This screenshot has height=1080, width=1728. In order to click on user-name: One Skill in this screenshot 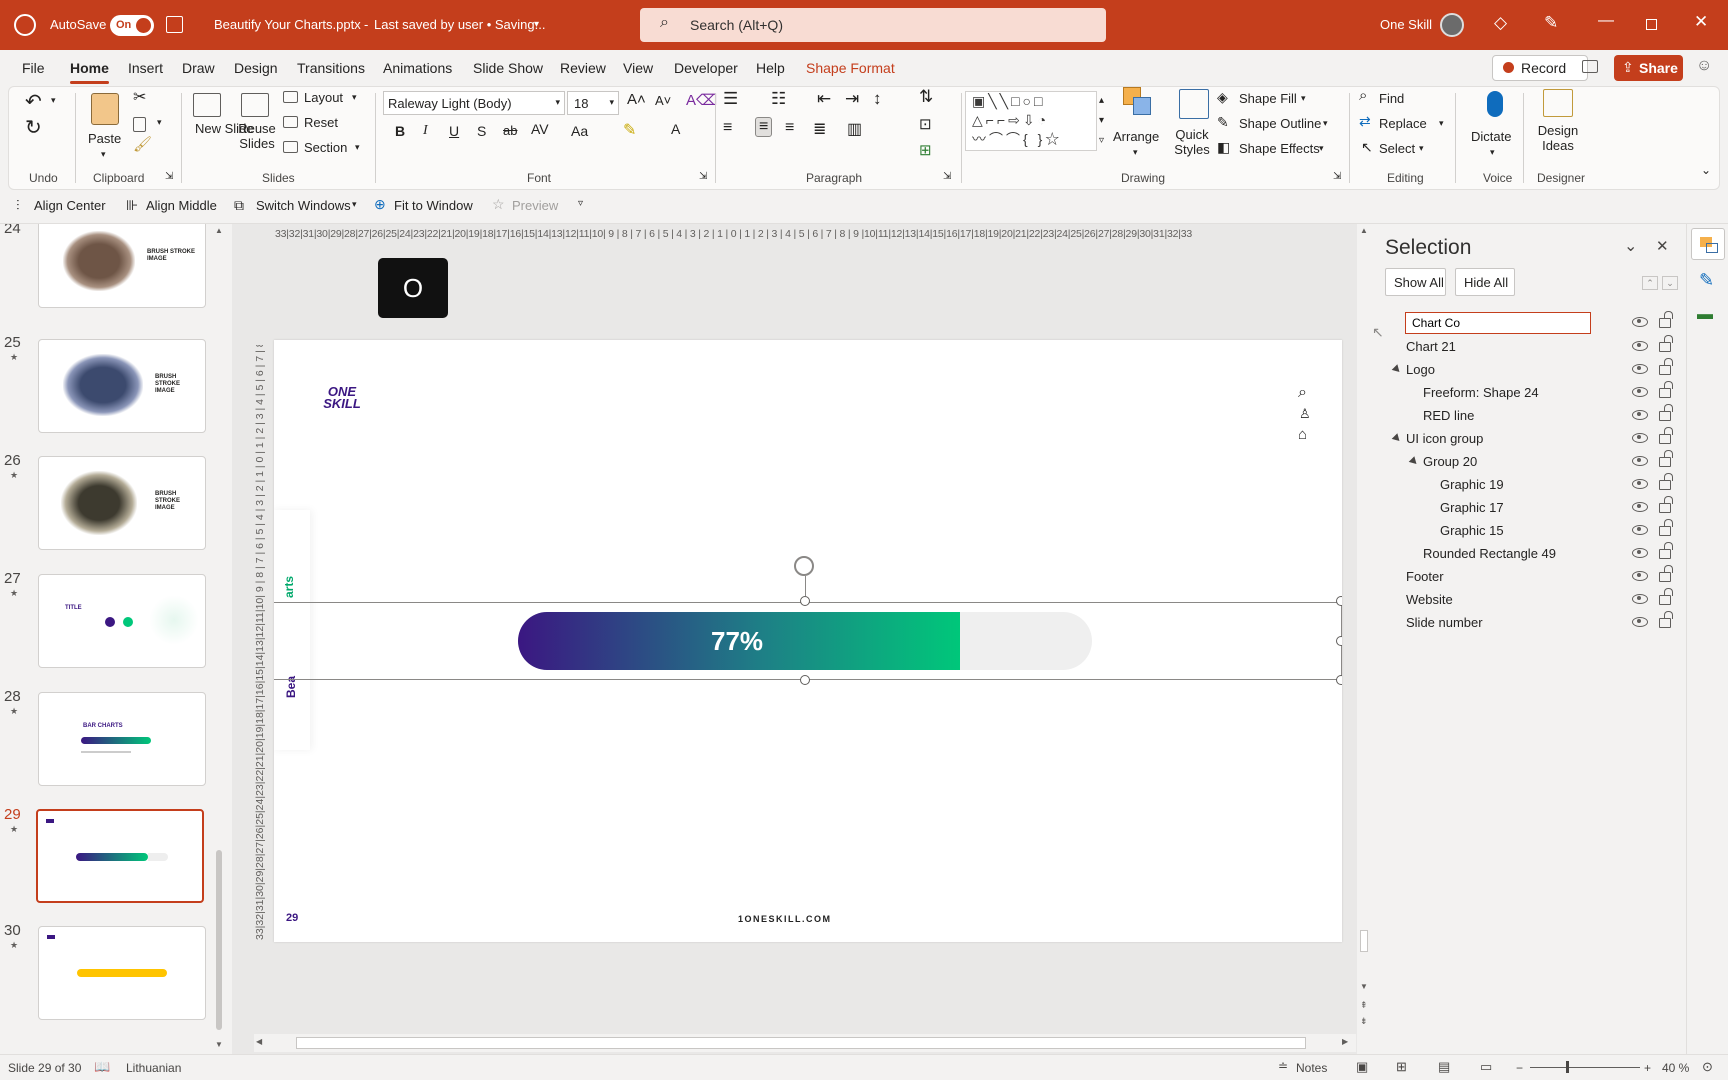, I will do `click(1406, 24)`.